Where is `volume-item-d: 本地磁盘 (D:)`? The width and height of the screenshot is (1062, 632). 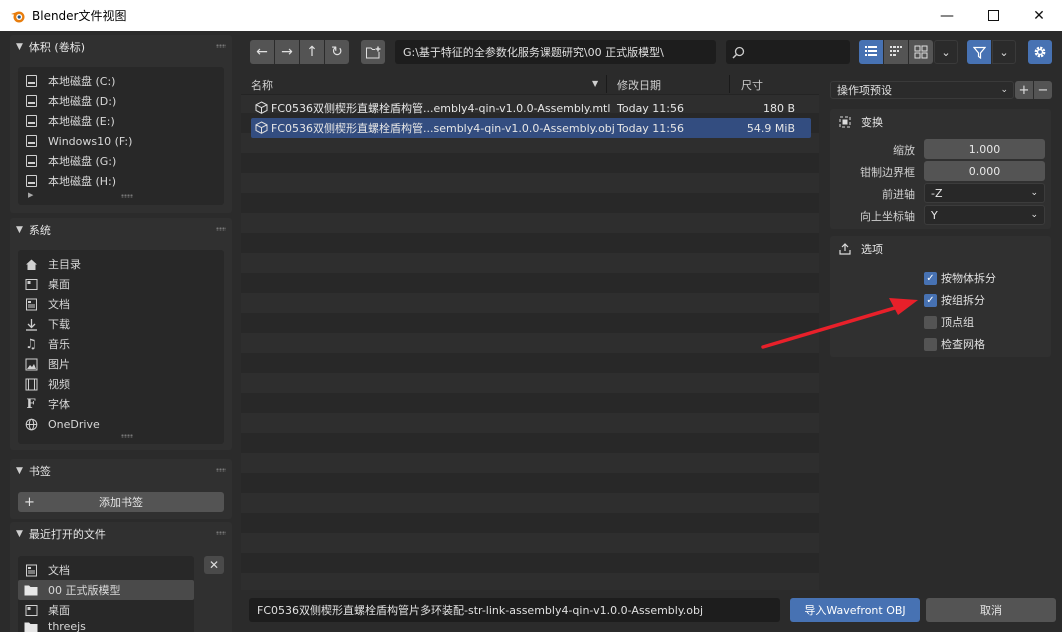 volume-item-d: 本地磁盘 (D:) is located at coordinates (121, 101).